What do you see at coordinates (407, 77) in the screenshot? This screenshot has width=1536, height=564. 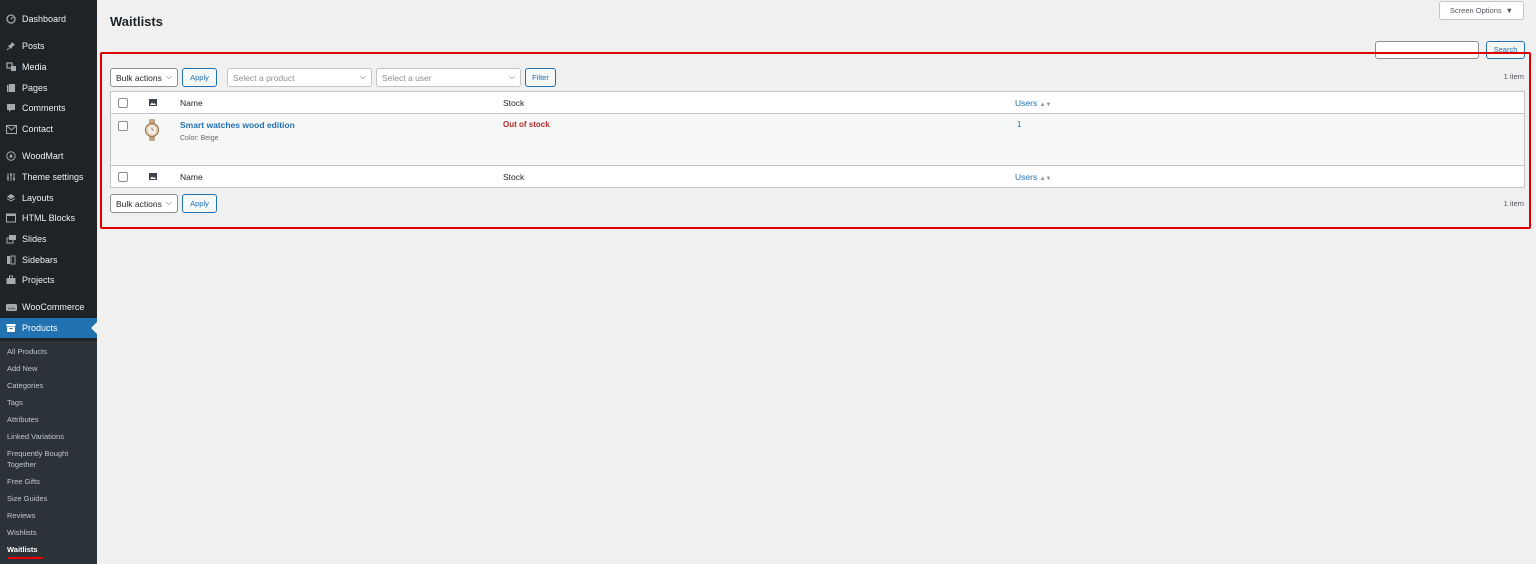 I see `user-filter-placeholder: Select a user` at bounding box center [407, 77].